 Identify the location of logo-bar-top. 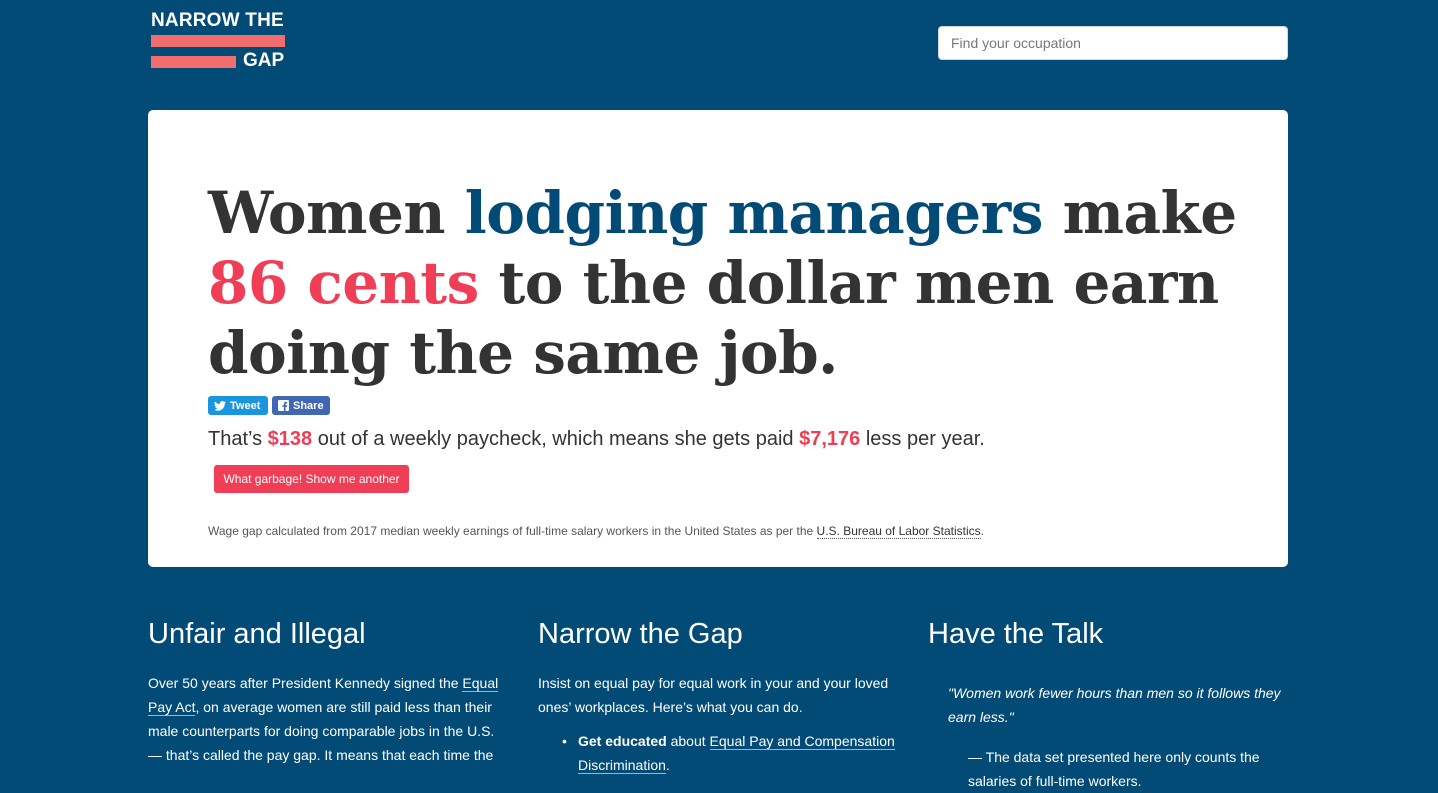
(218, 41).